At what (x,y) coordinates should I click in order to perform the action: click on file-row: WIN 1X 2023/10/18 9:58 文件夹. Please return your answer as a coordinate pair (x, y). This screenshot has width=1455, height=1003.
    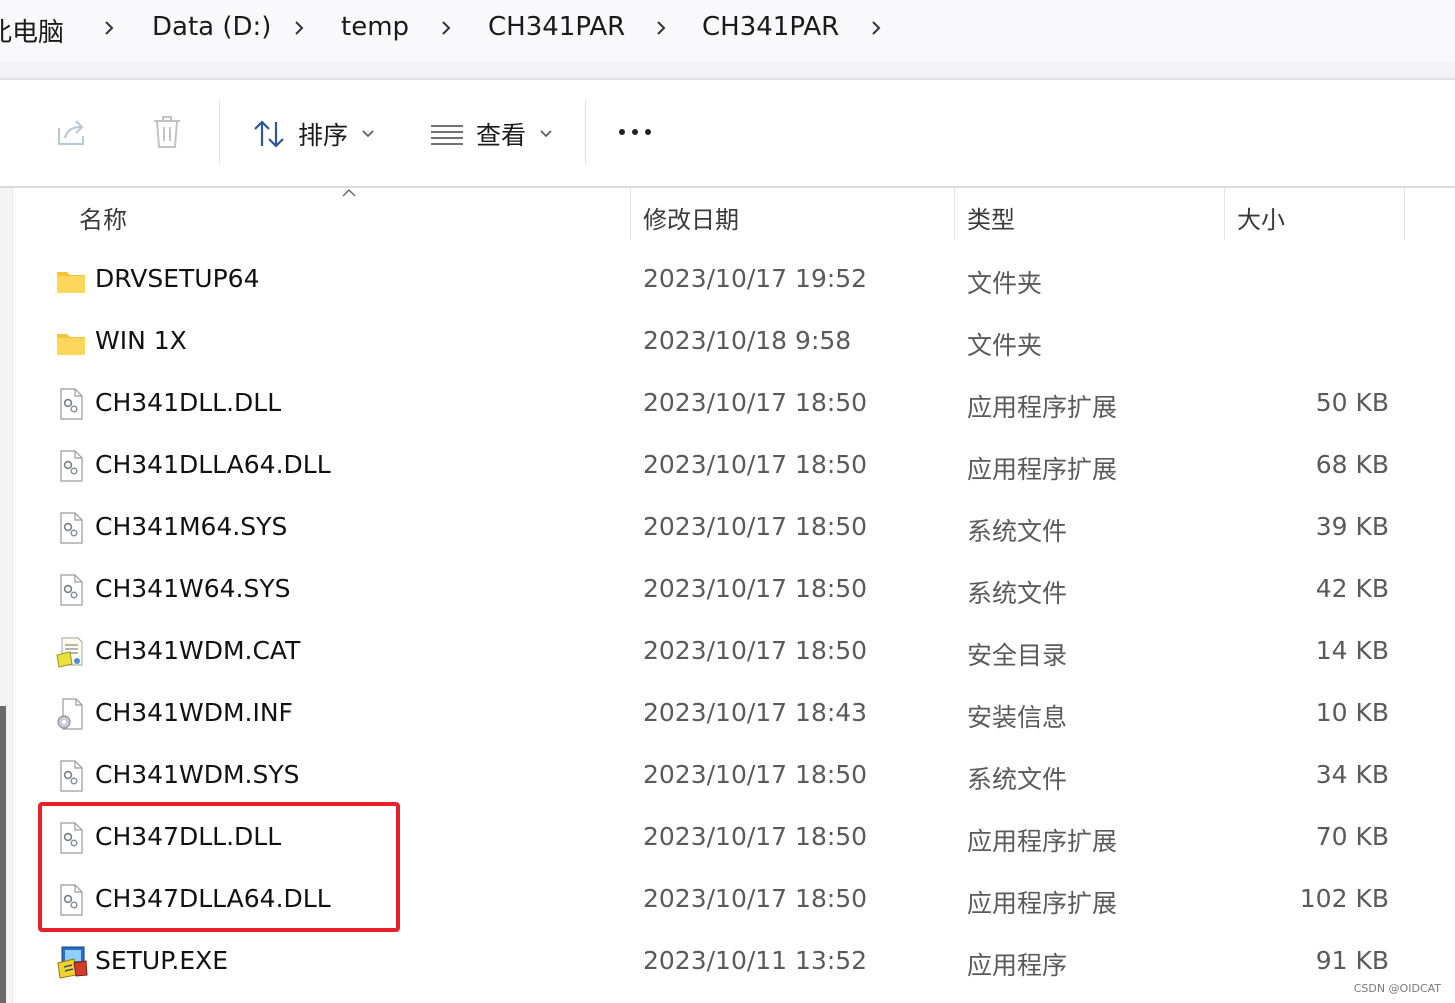
    Looking at the image, I should click on (734, 342).